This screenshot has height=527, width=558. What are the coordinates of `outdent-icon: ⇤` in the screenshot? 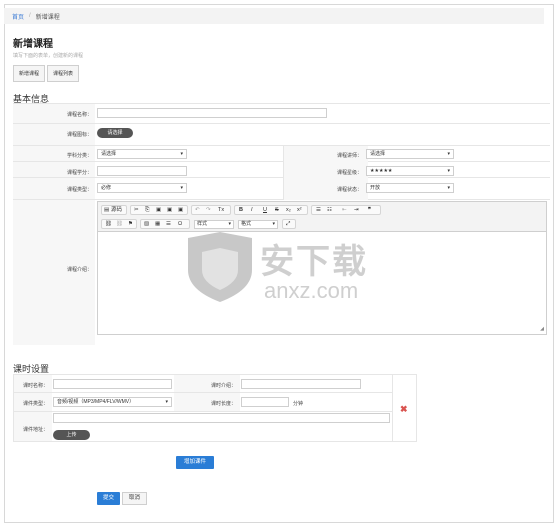 It's located at (344, 210).